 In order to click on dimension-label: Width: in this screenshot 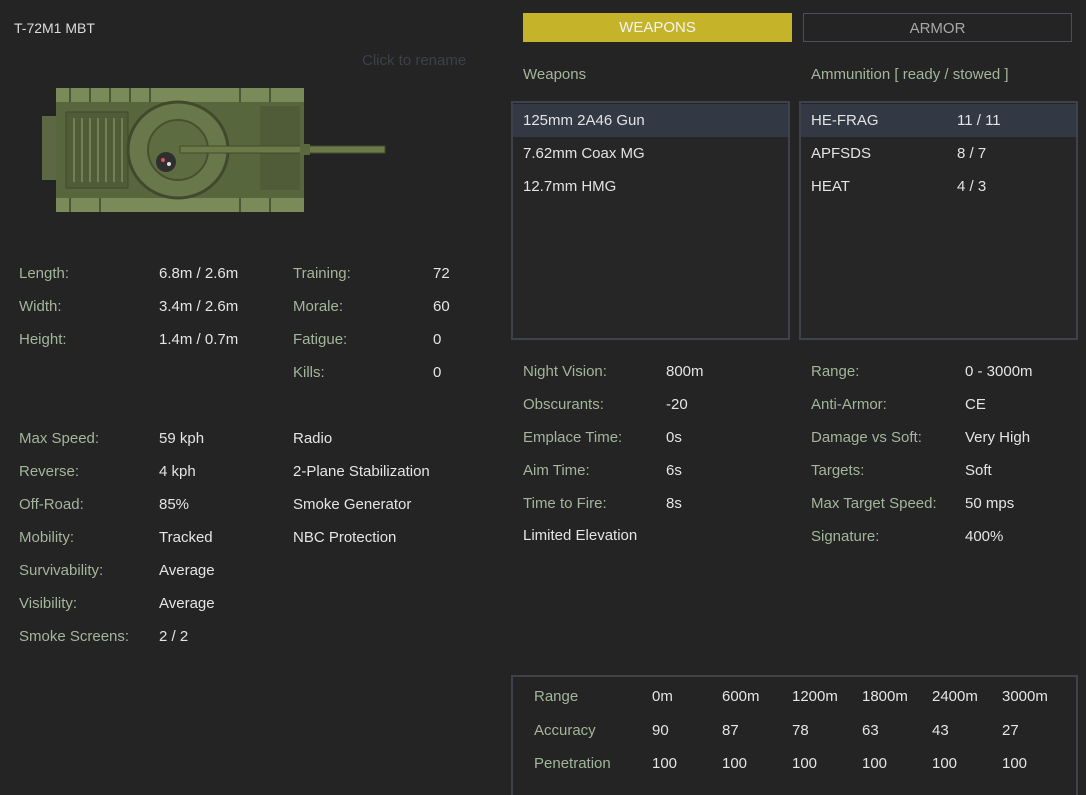, I will do `click(40, 306)`.